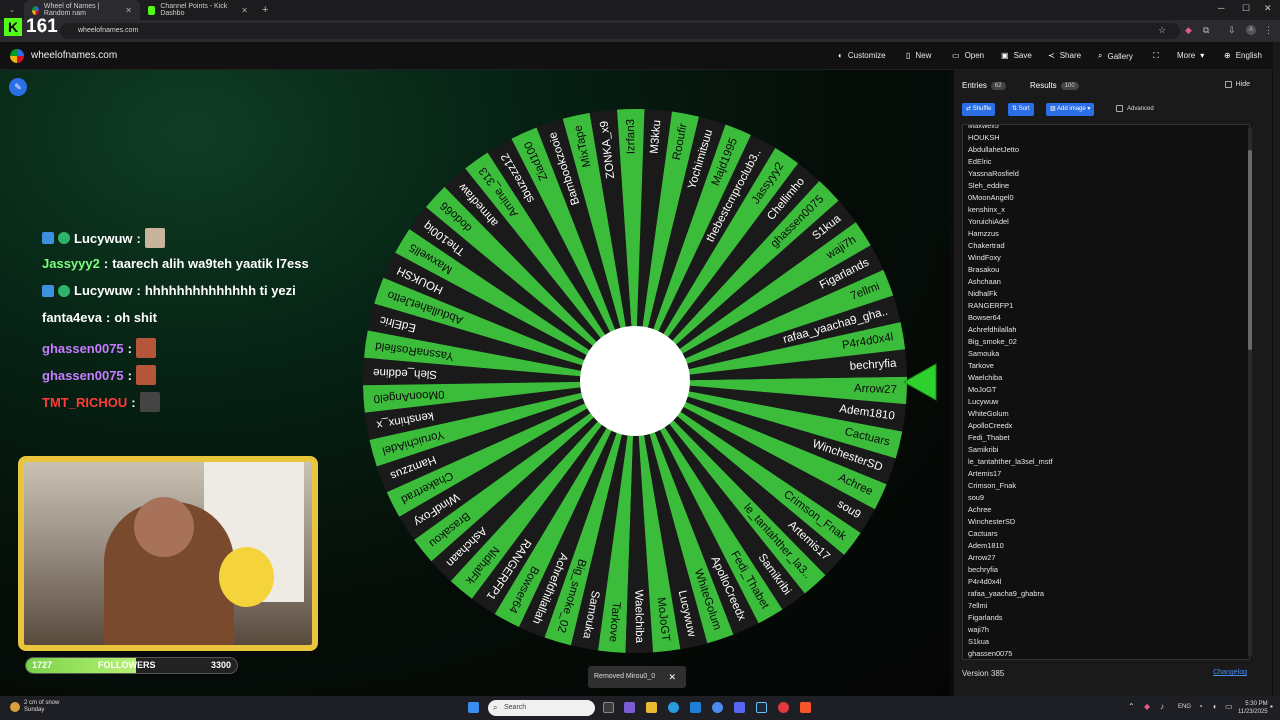  Describe the element at coordinates (1188, 30) in the screenshot. I see `extension-icon: ◆` at that location.